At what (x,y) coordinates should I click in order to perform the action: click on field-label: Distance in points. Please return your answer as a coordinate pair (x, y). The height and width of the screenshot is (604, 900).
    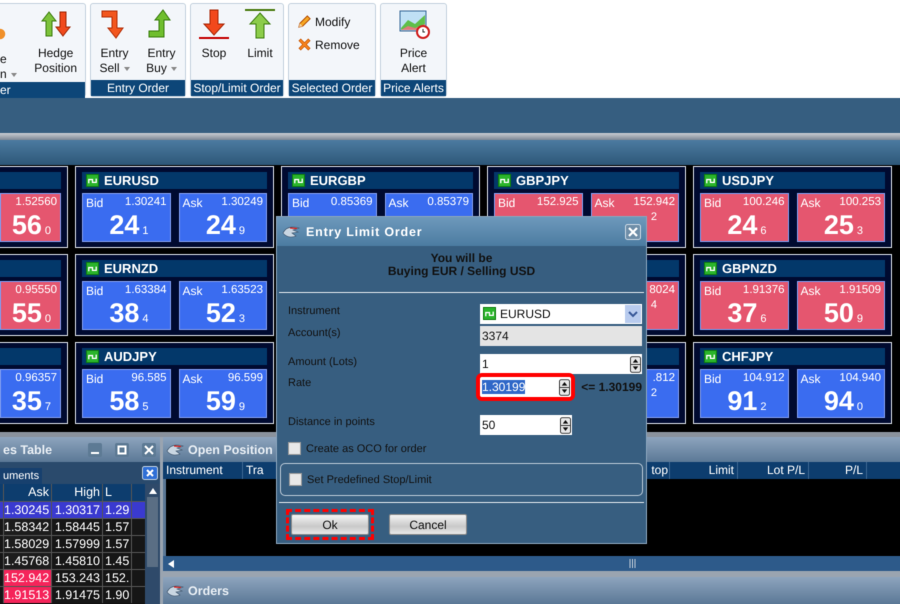
    Looking at the image, I should click on (332, 421).